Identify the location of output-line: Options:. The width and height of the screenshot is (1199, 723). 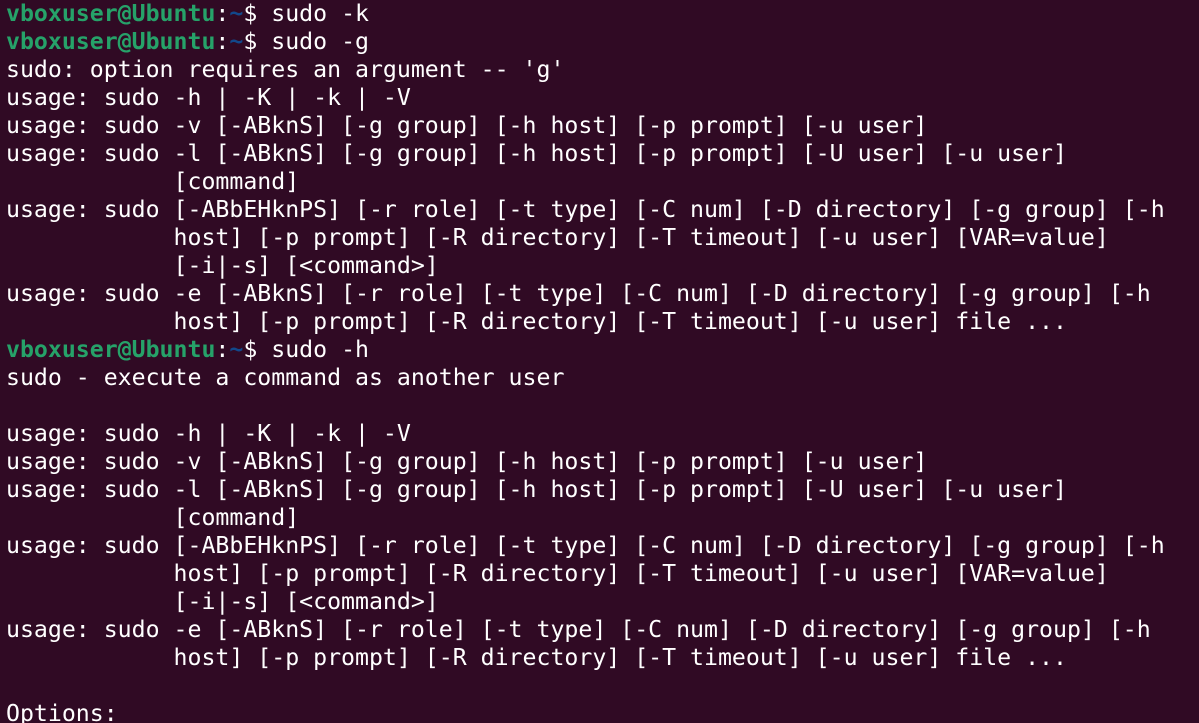
(62, 711).